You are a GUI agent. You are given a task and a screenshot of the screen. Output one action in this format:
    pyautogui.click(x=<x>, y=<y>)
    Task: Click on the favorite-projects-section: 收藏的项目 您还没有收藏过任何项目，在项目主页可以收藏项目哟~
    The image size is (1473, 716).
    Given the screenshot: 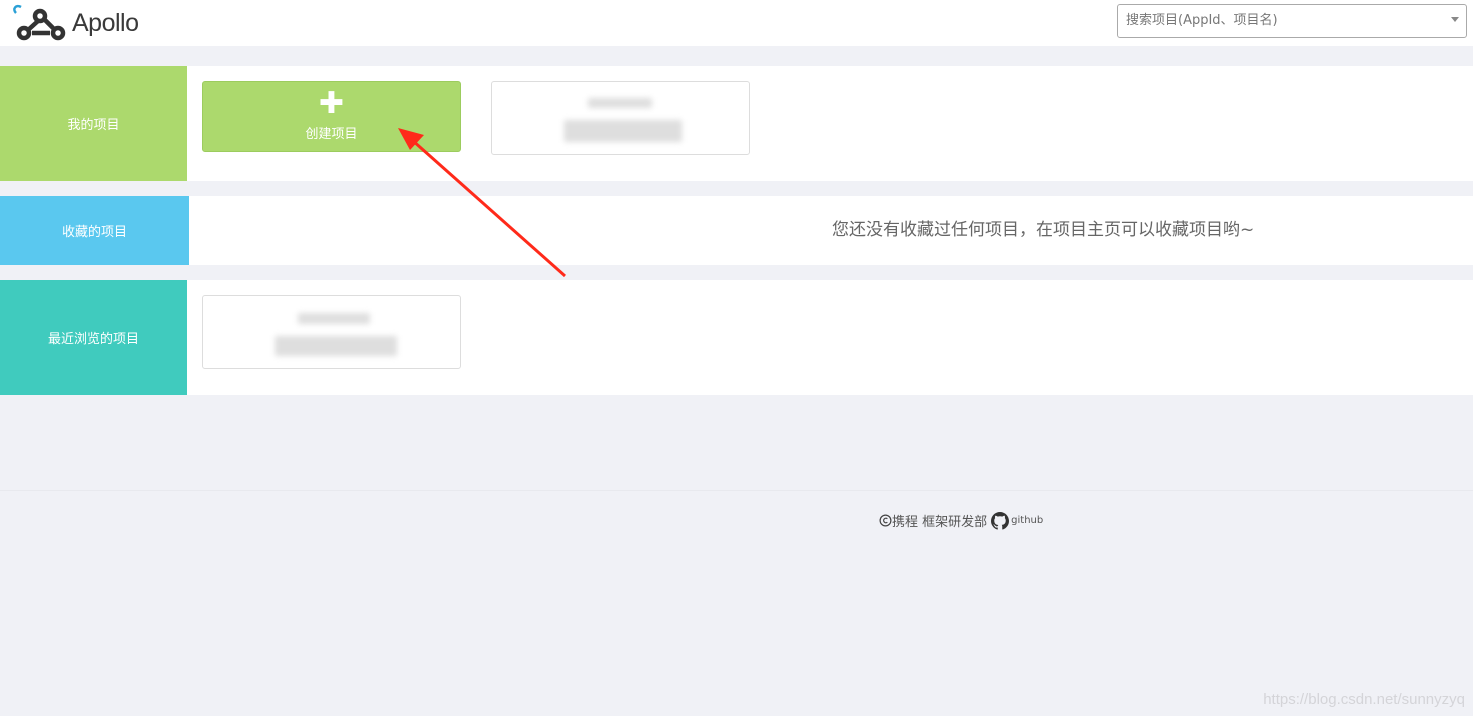 What is the action you would take?
    pyautogui.click(x=736, y=230)
    